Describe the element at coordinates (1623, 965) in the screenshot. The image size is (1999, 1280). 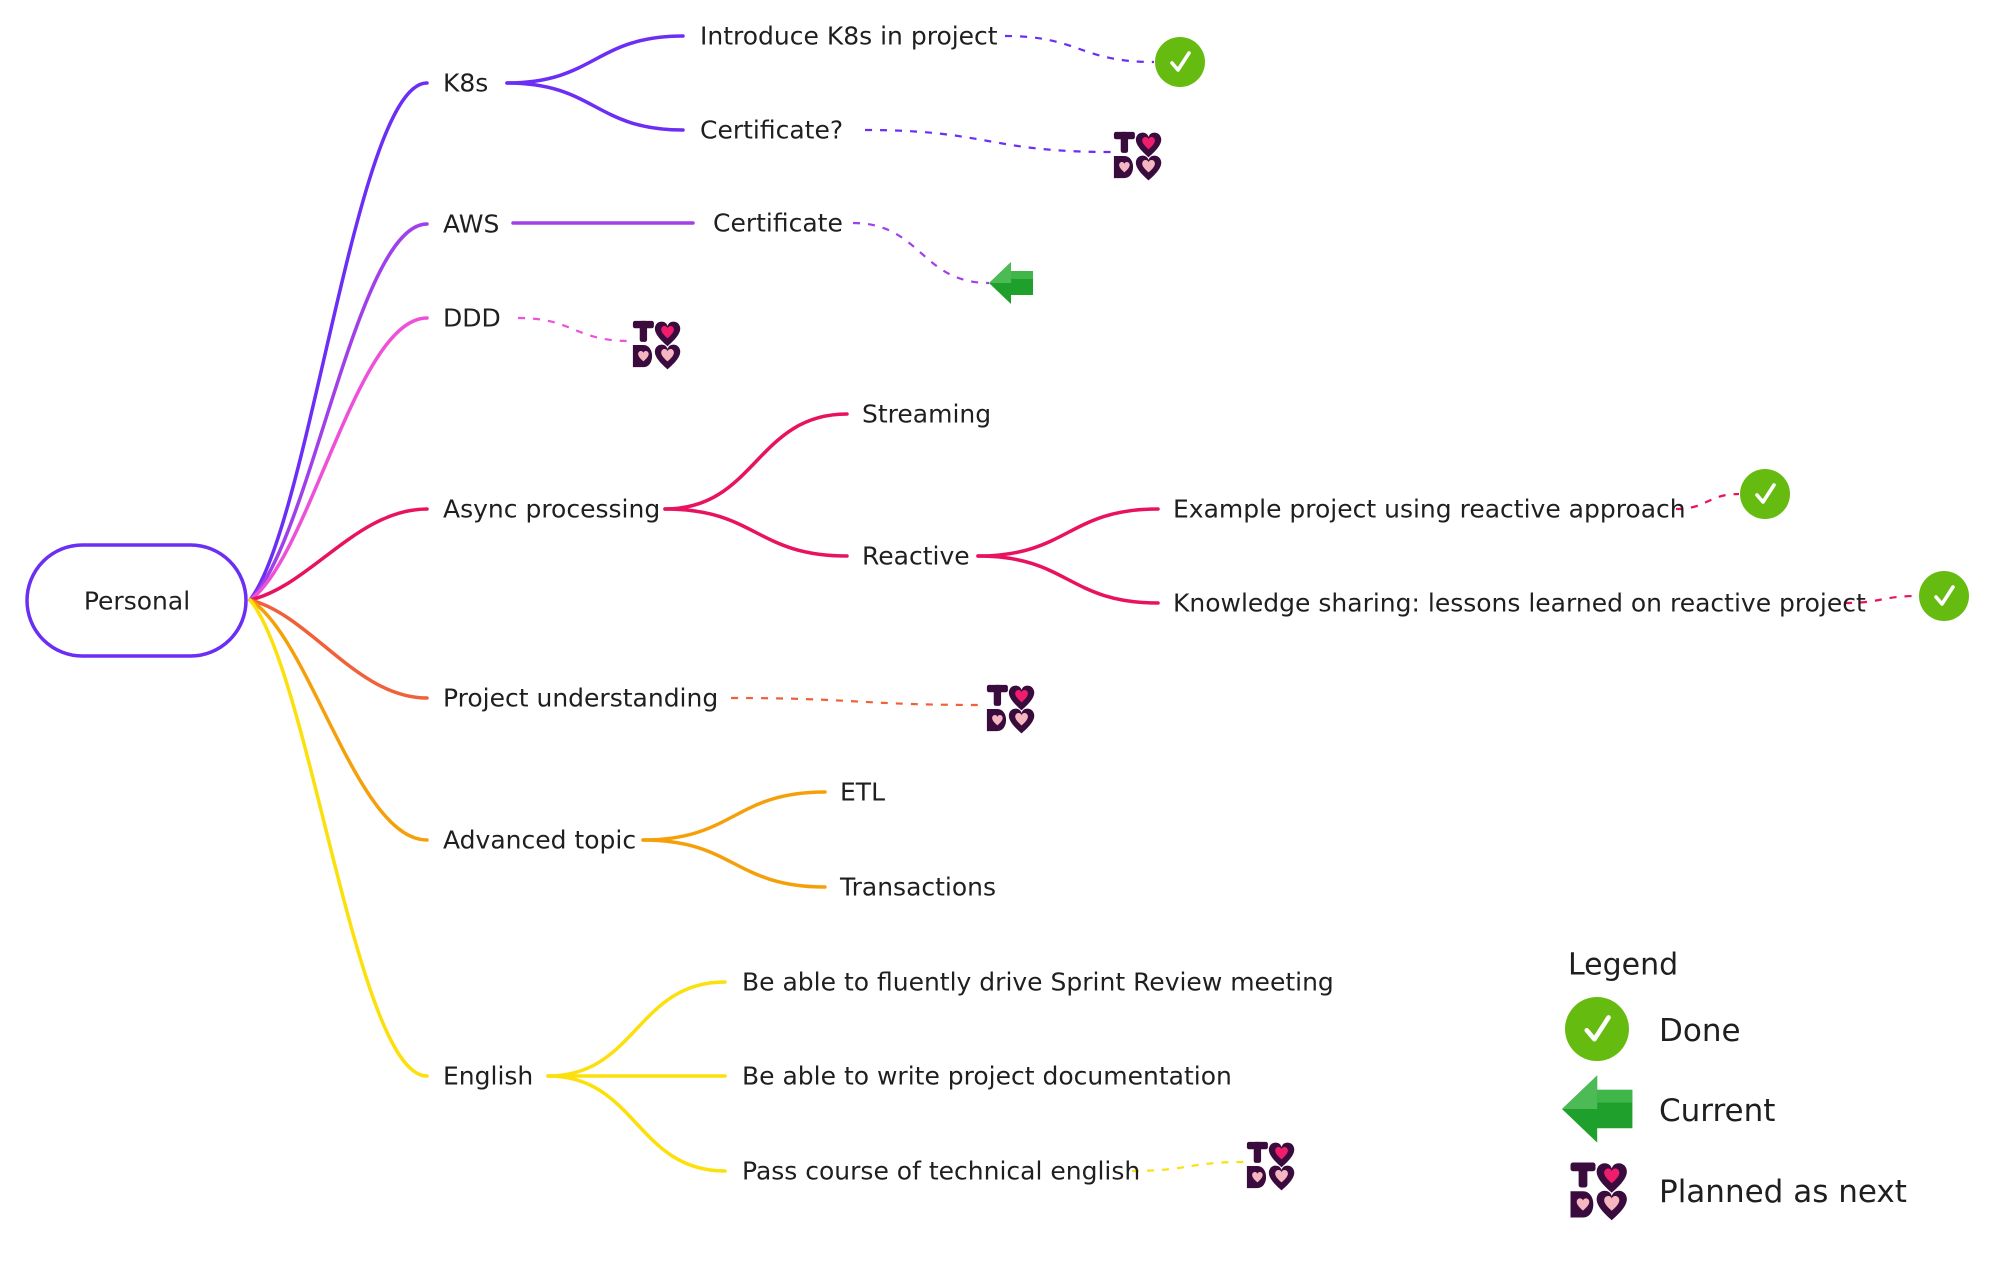
I see `legend-title: Legend` at that location.